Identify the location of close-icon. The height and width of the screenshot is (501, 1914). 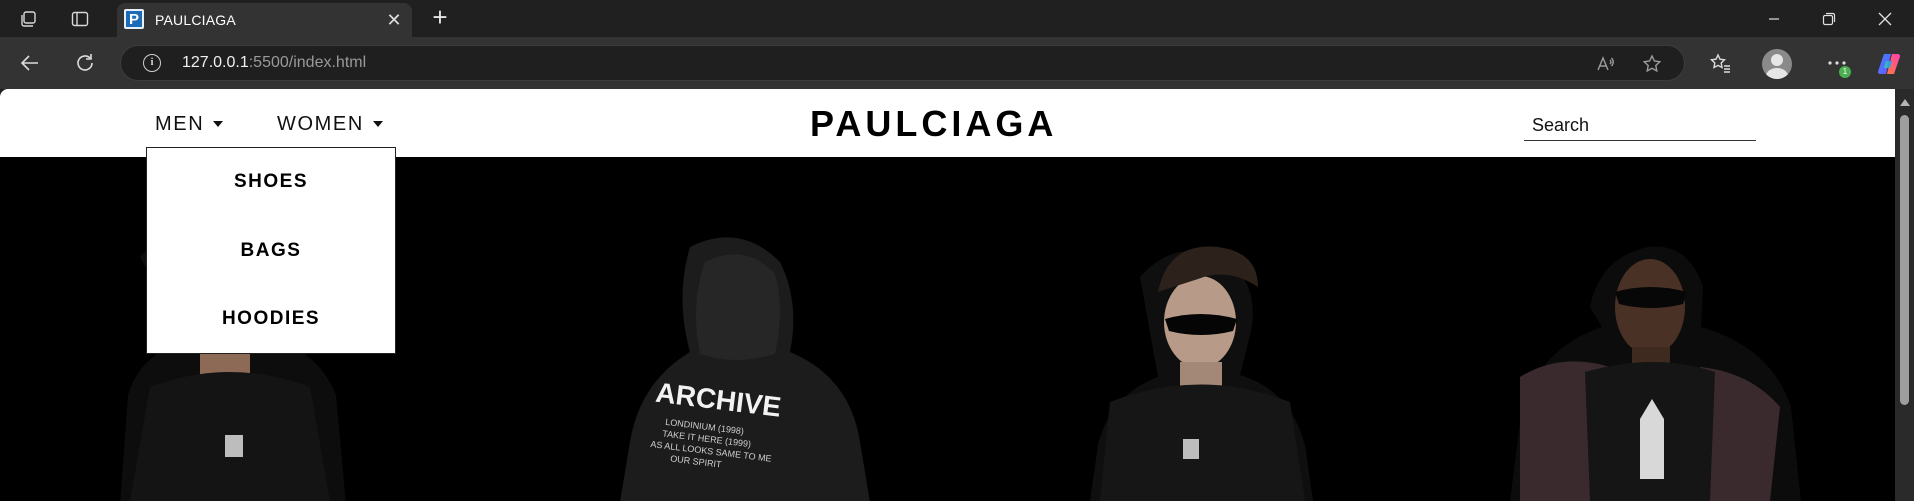
(1885, 18).